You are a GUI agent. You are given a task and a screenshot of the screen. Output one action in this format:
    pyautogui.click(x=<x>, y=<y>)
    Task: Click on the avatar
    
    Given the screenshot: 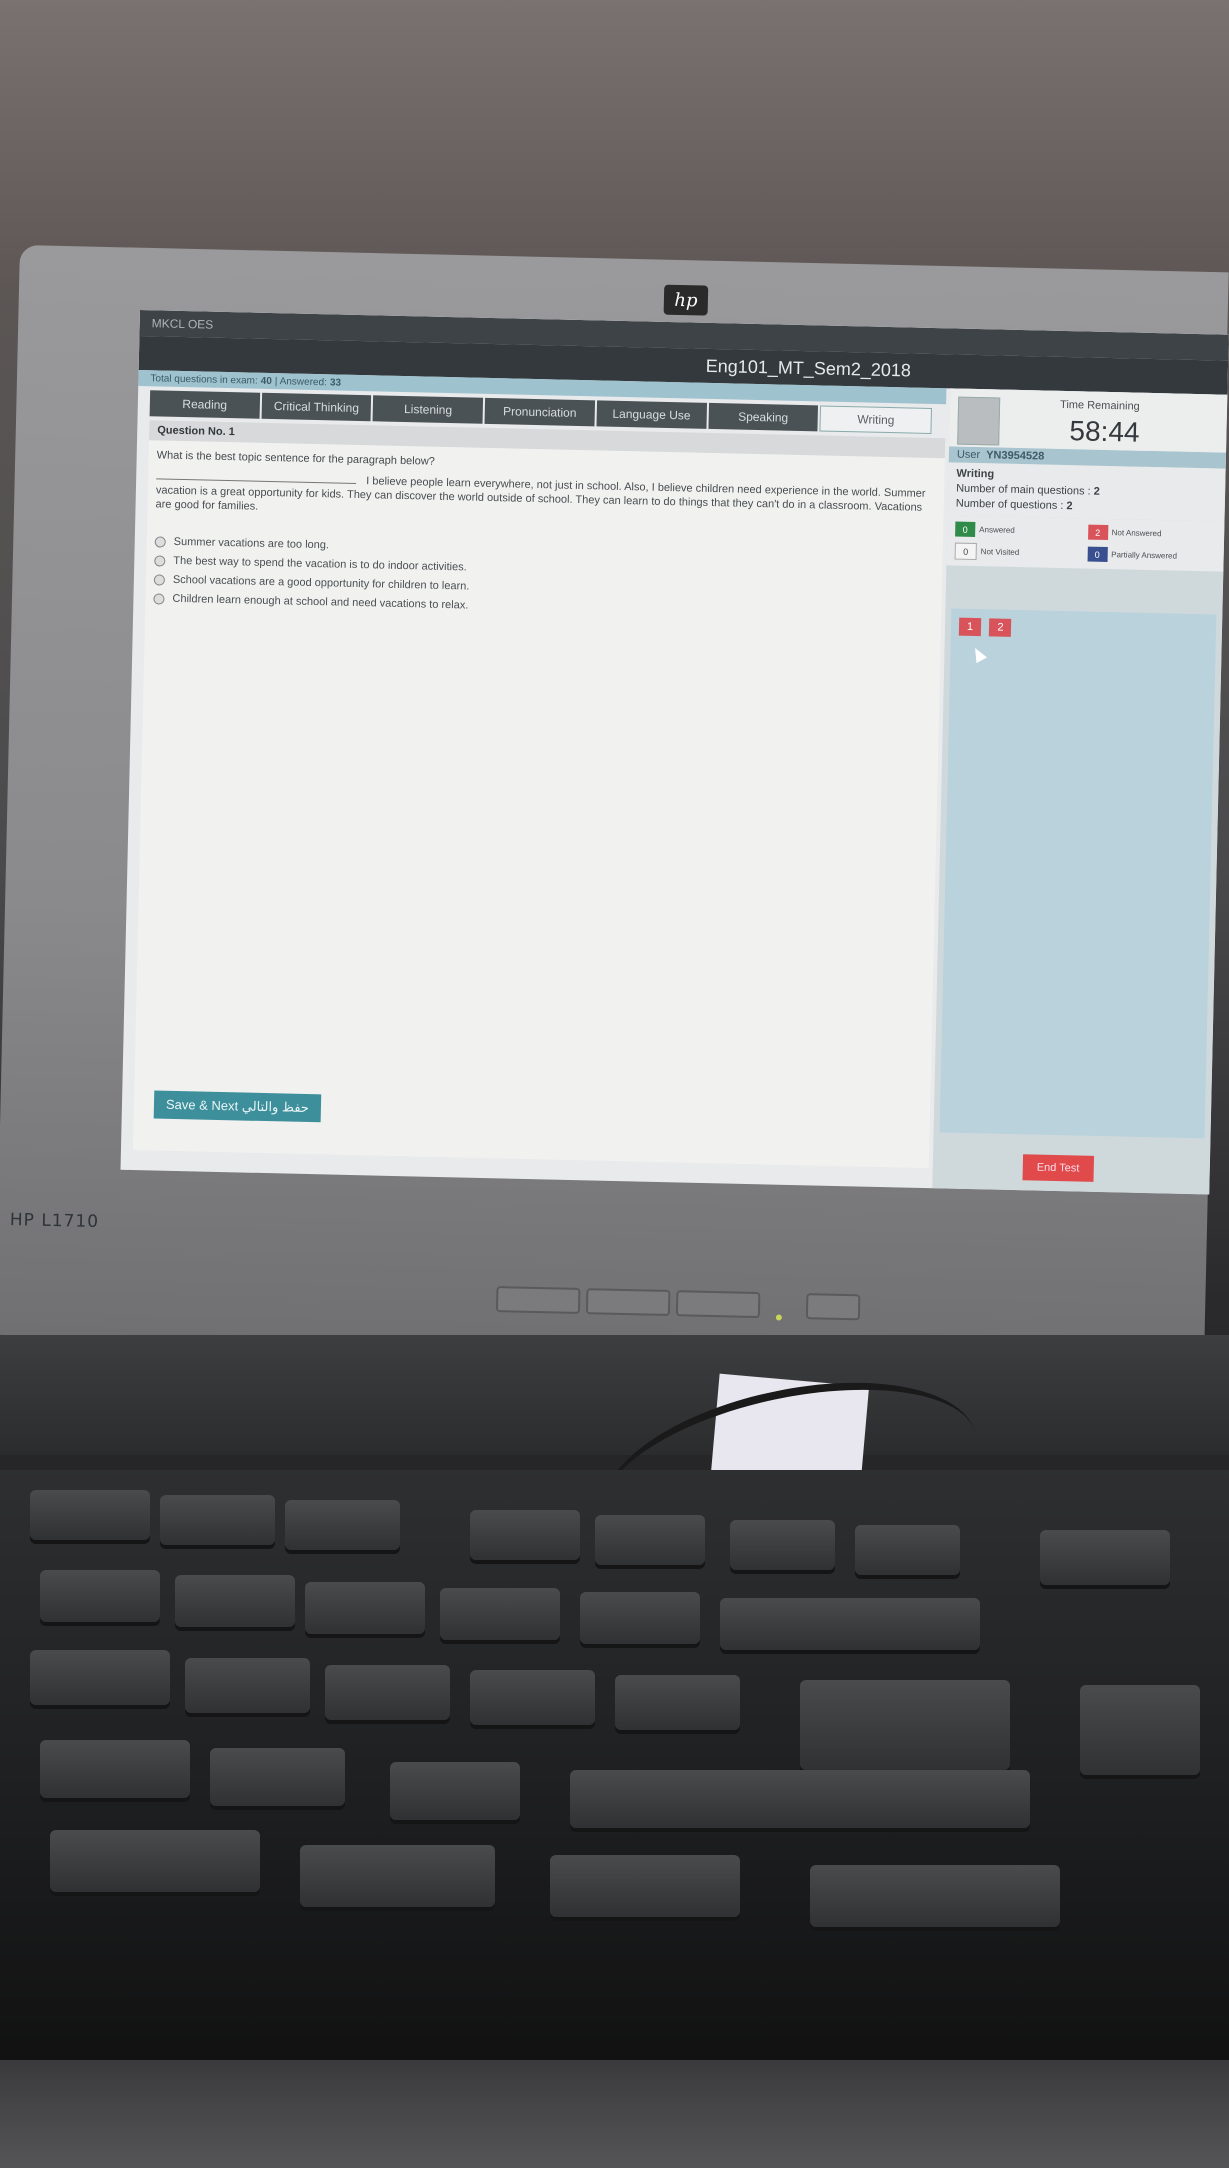 What is the action you would take?
    pyautogui.click(x=979, y=421)
    